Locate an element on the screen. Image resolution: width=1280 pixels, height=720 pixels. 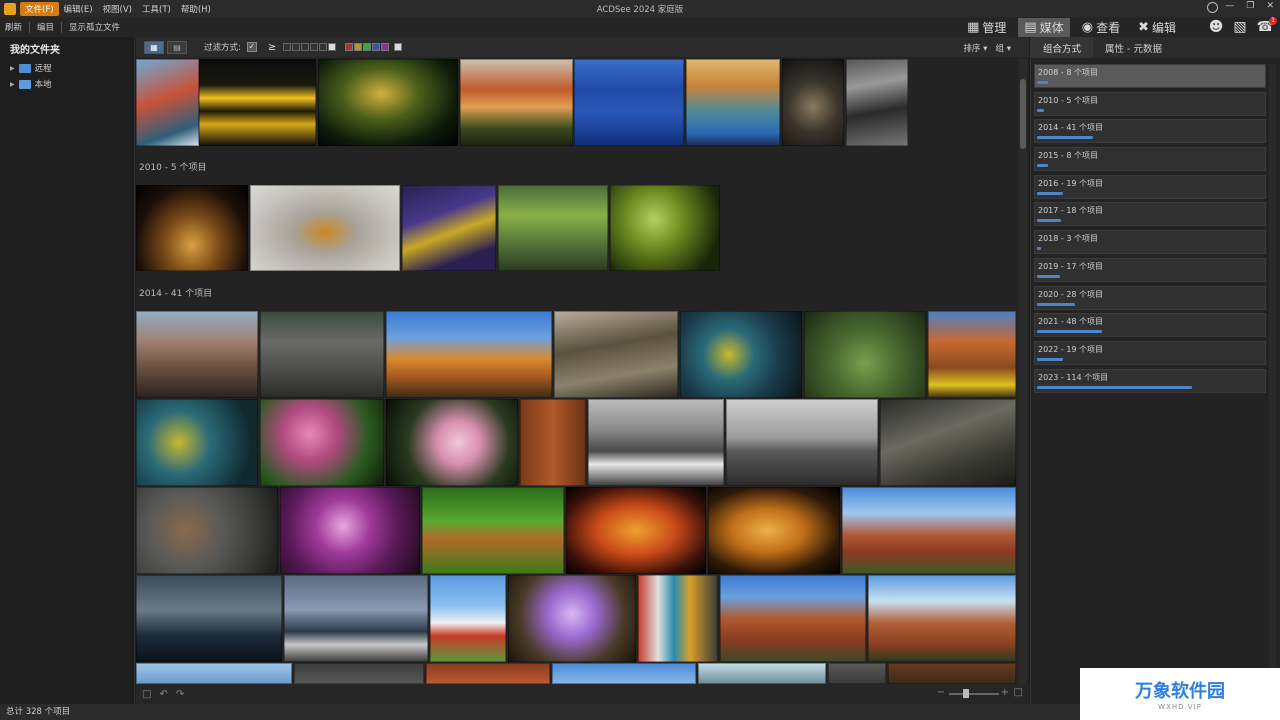
group-list-item: 2022 - 19 个项目 is located at coordinates (1150, 352).